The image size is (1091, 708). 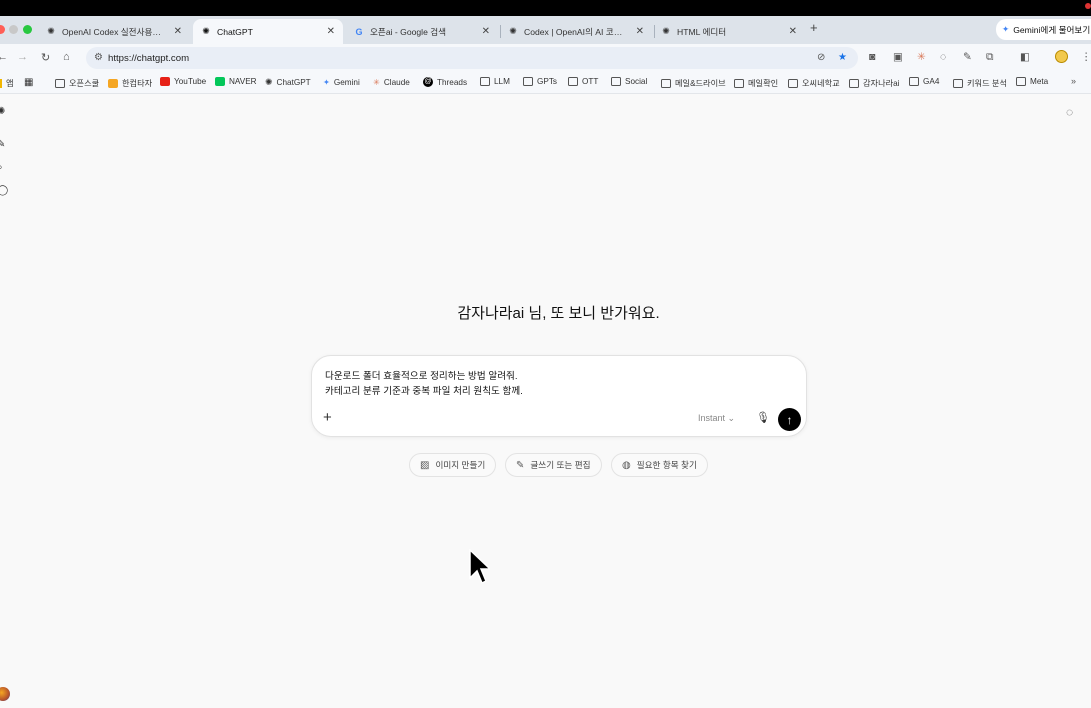 I want to click on tab-chatgpt: ✺ ChatGPT ✕, so click(x=268, y=31).